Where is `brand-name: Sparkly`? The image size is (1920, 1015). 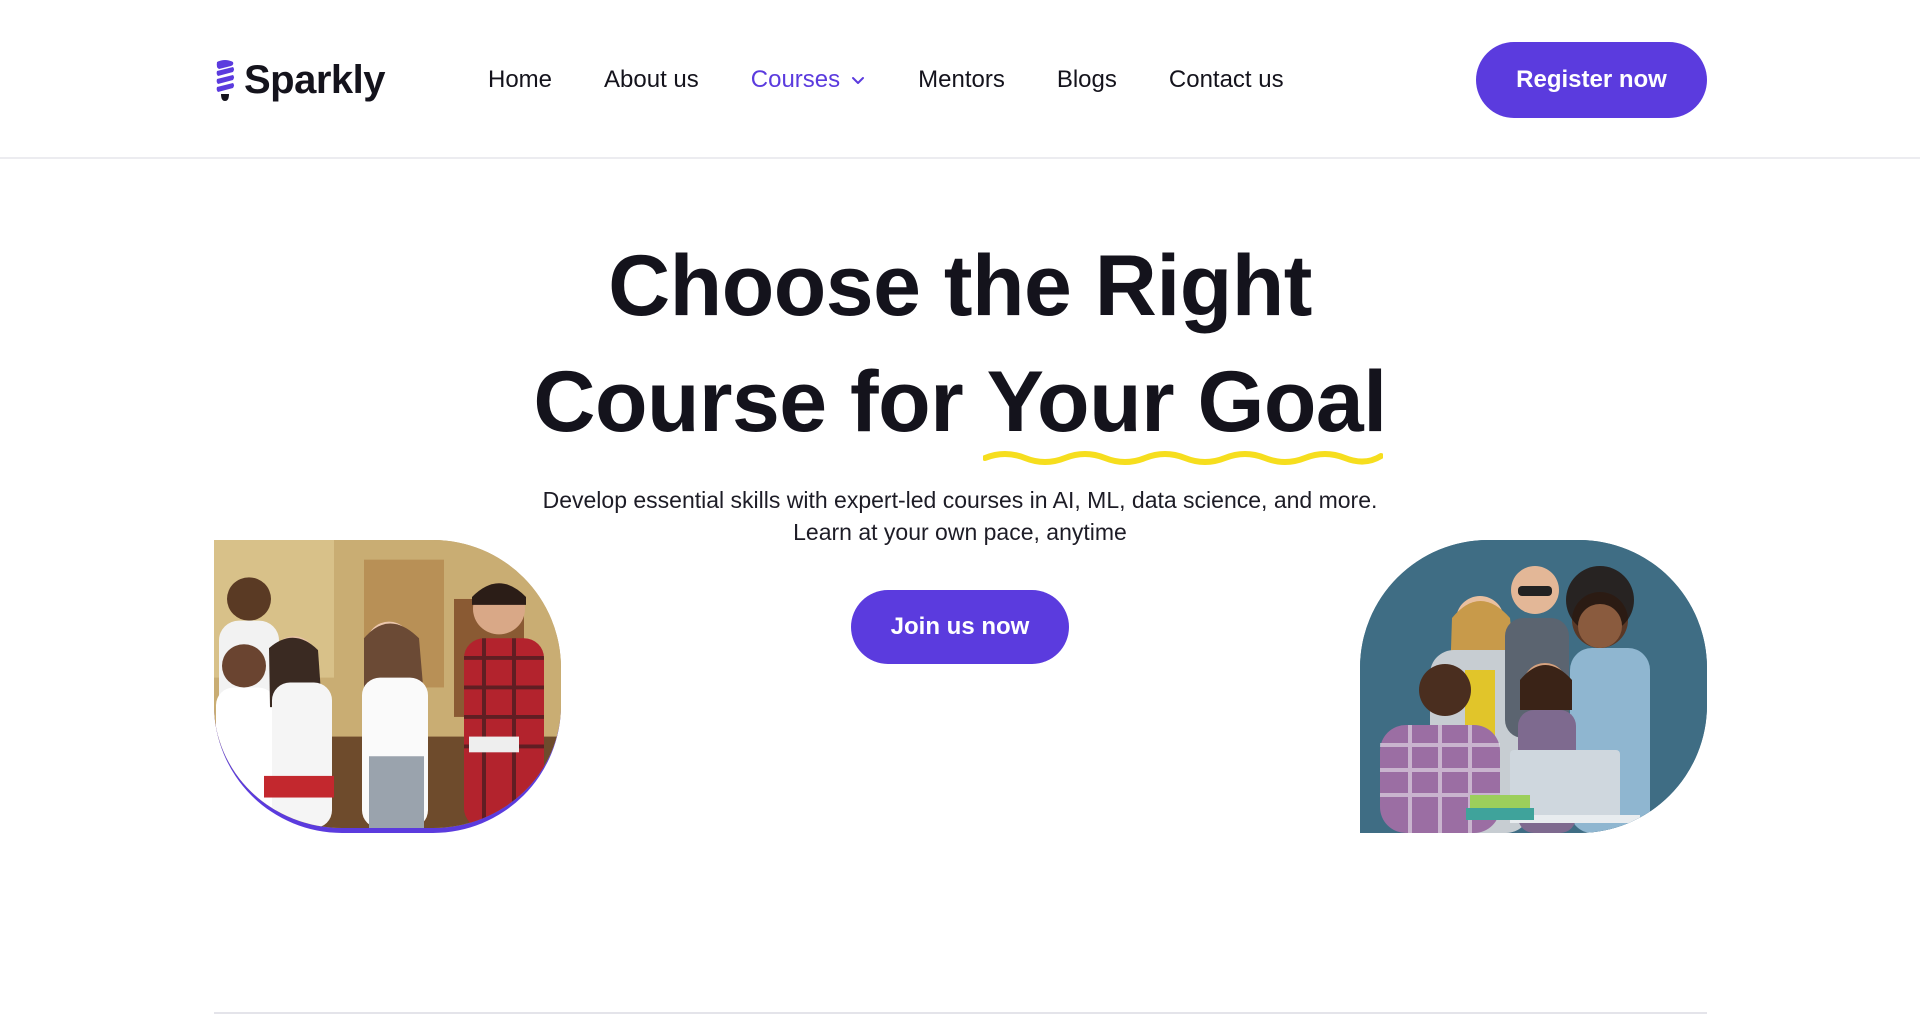
brand-name: Sparkly is located at coordinates (315, 79).